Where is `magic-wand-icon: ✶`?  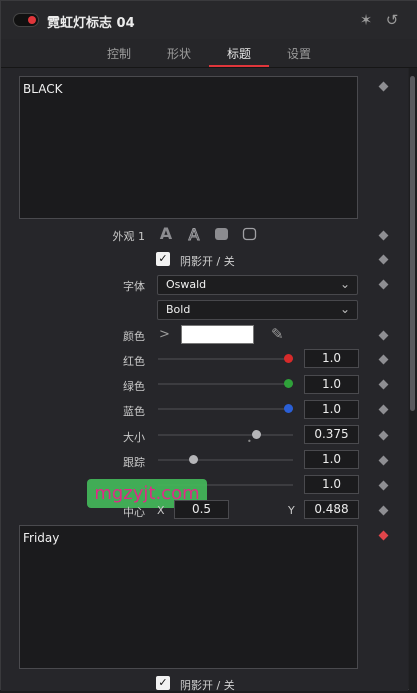
magic-wand-icon: ✶ is located at coordinates (366, 20).